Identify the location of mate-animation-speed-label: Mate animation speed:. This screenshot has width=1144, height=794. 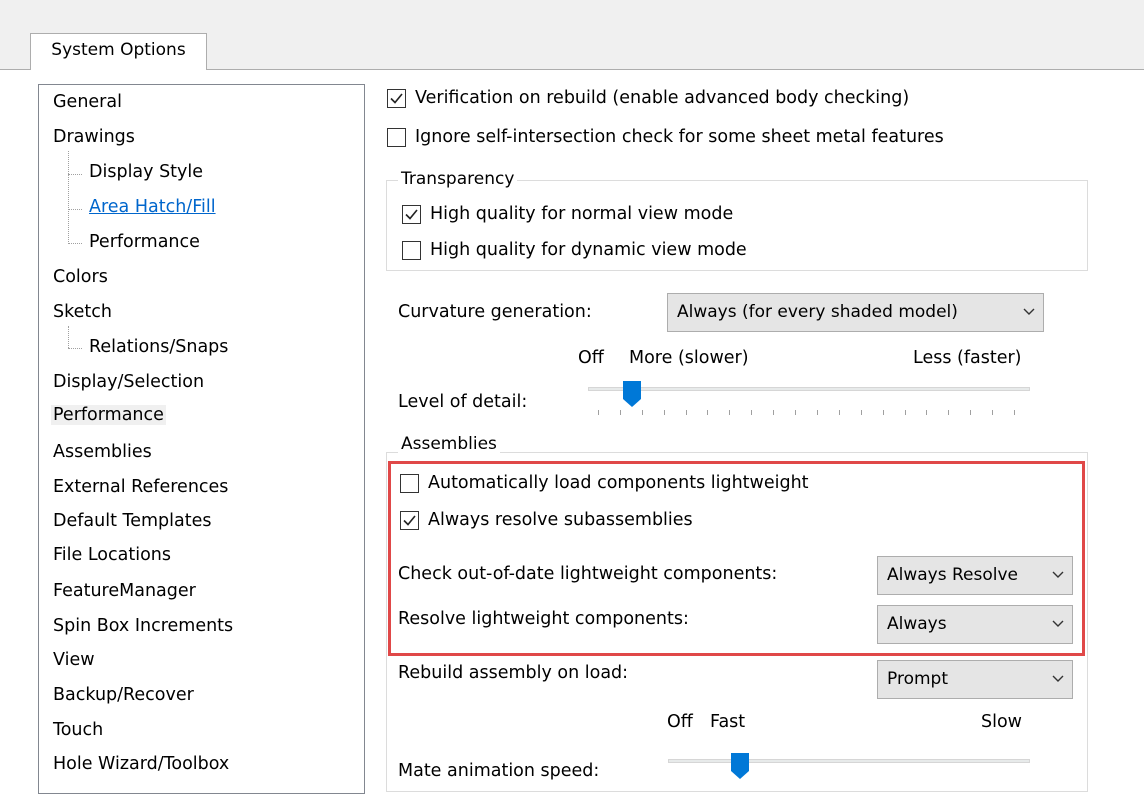
(499, 771).